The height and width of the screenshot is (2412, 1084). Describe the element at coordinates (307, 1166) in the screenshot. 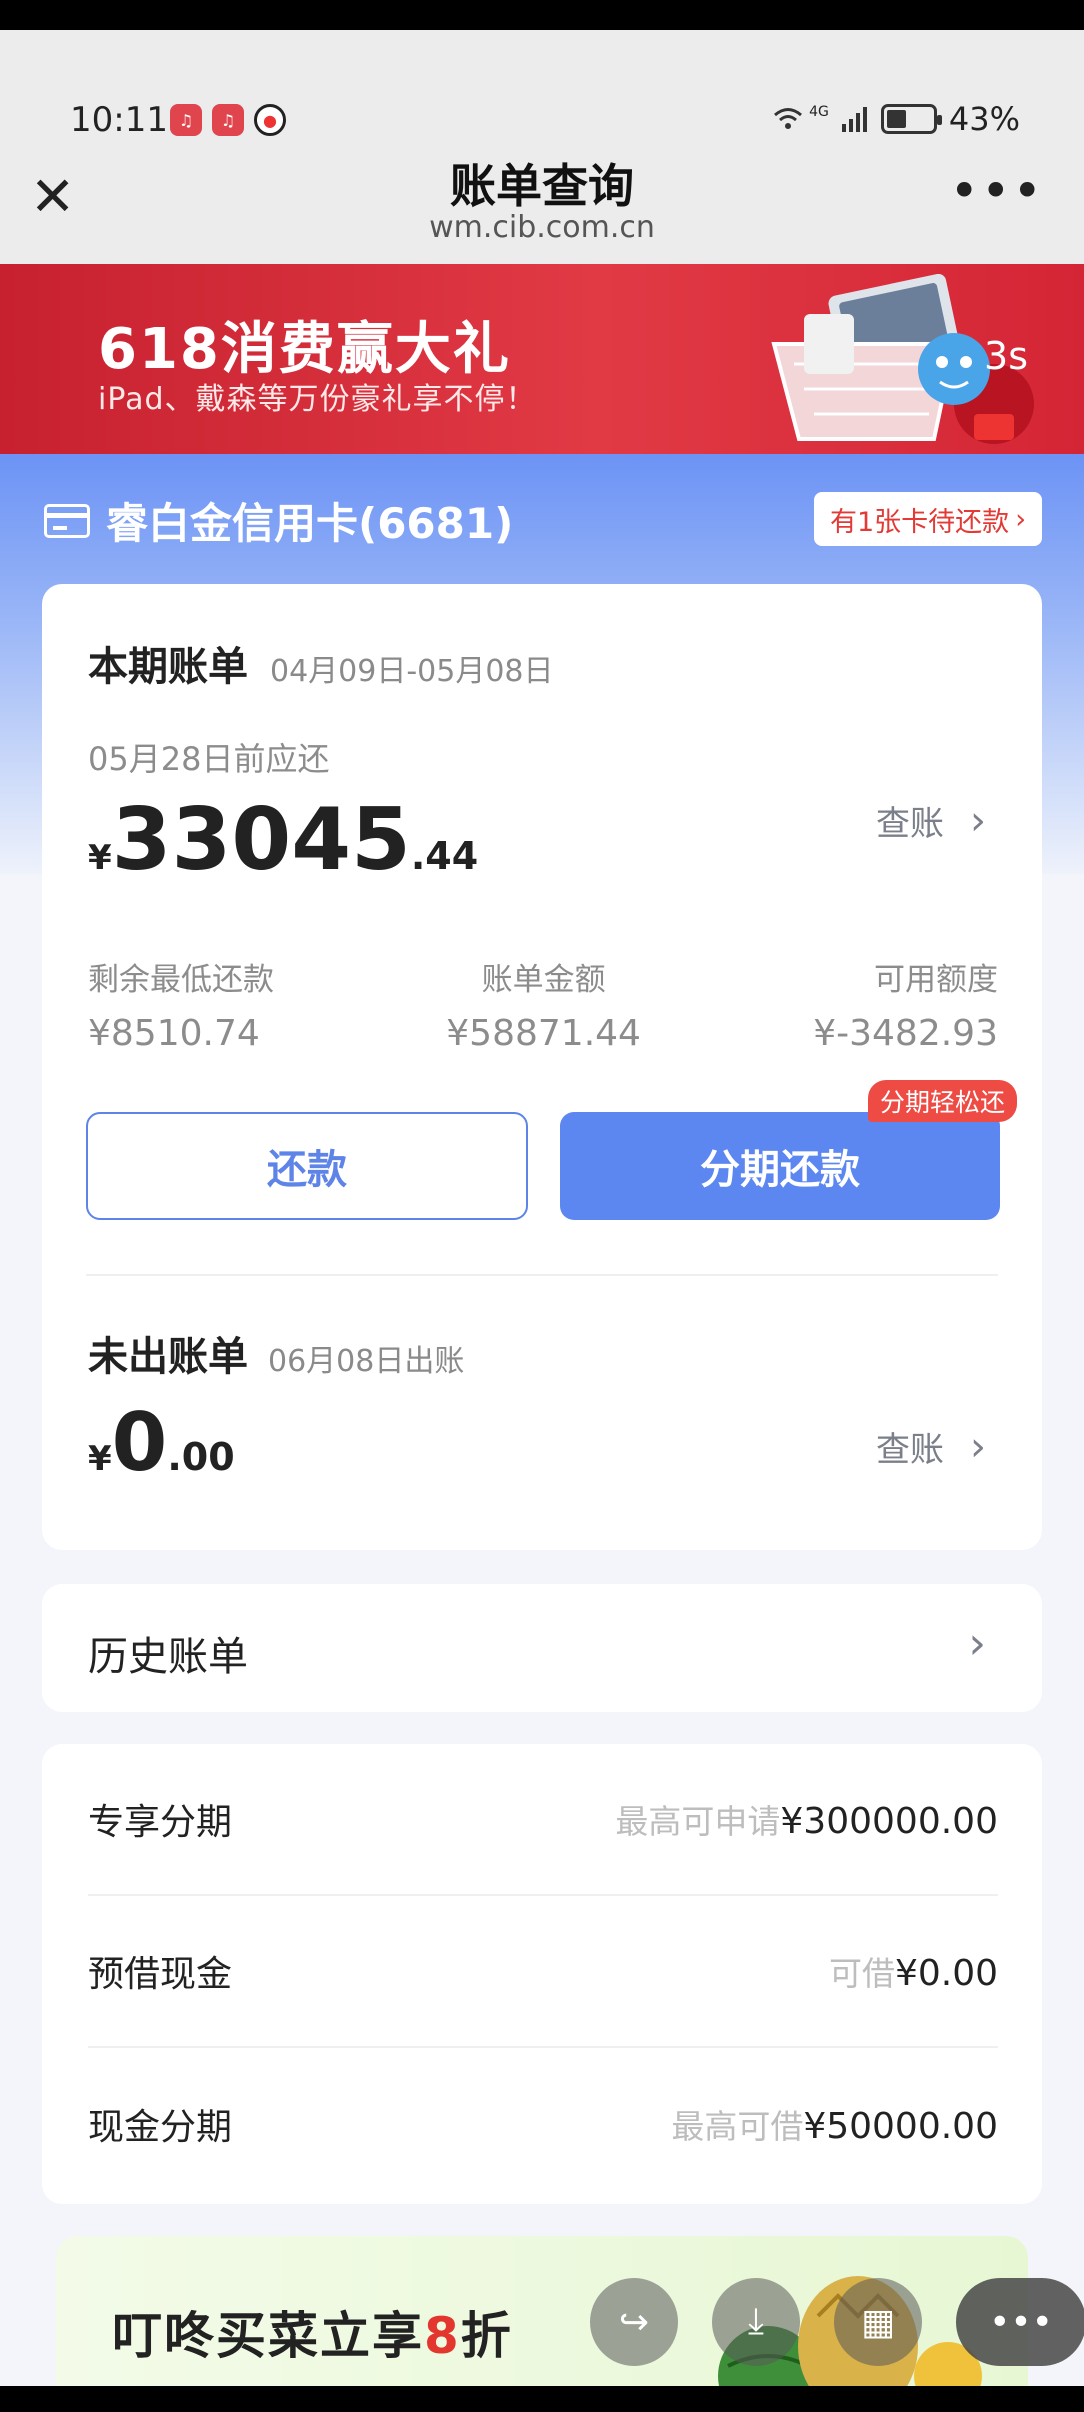

I see `repay-button: 还款` at that location.